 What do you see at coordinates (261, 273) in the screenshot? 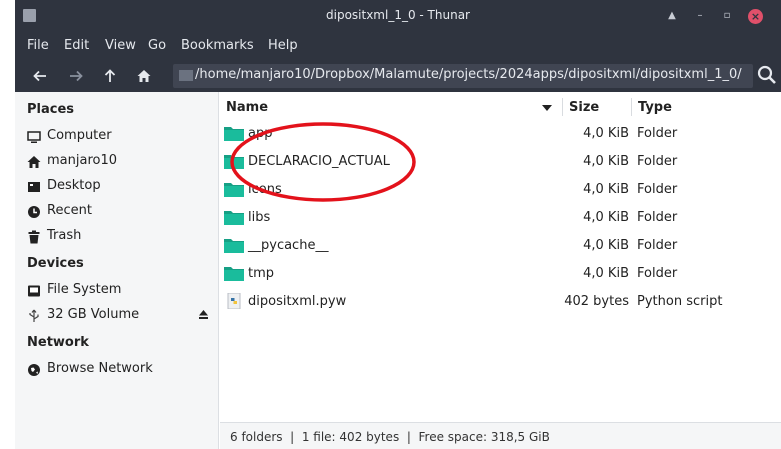
I see `file-name: tmp` at bounding box center [261, 273].